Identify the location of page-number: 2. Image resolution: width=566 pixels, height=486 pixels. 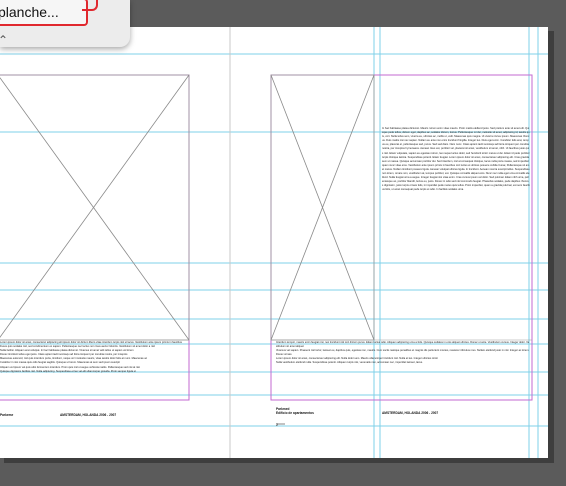
(277, 424).